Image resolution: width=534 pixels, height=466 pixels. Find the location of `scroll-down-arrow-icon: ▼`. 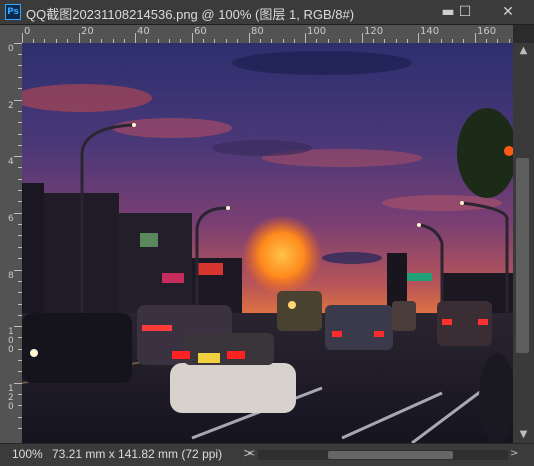

scroll-down-arrow-icon: ▼ is located at coordinates (523, 434).